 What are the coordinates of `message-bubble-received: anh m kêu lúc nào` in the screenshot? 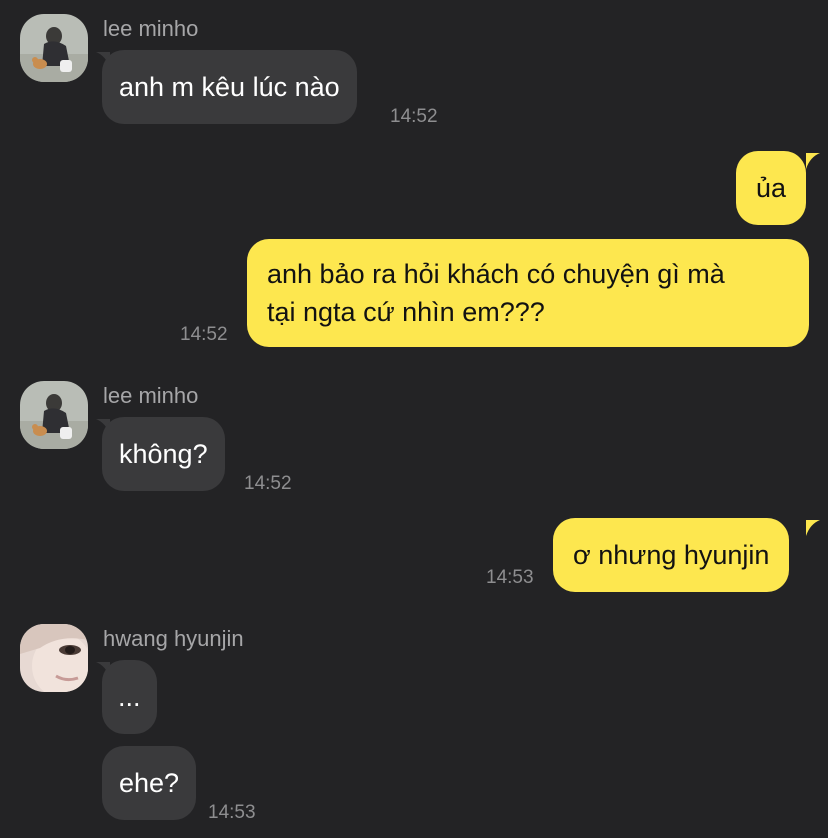 It's located at (229, 87).